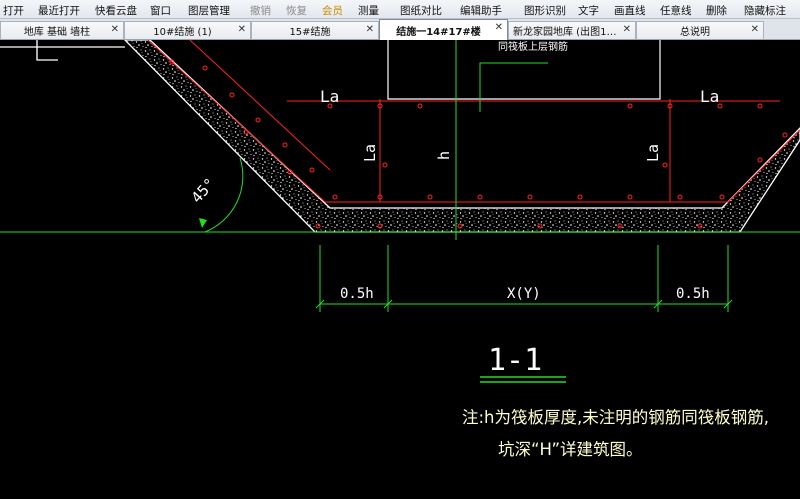  Describe the element at coordinates (116, 10) in the screenshot. I see `menu-cloud: 快看云盘` at that location.